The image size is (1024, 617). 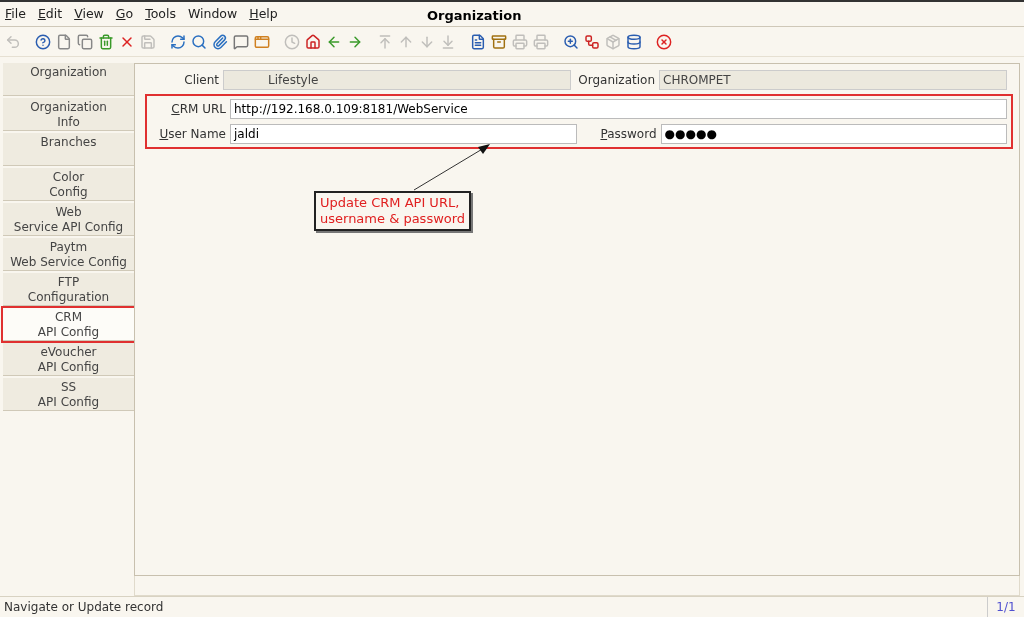 I want to click on input-field: CHROMPET, so click(x=833, y=80).